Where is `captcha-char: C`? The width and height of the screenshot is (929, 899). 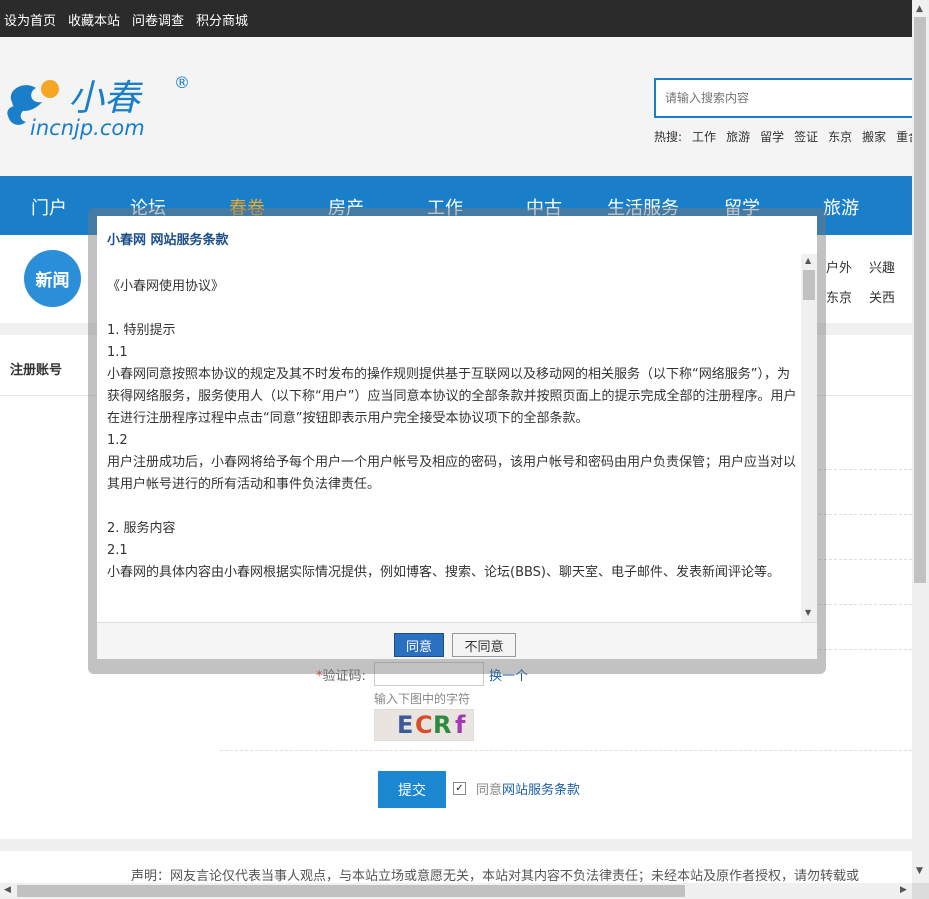
captcha-char: C is located at coordinates (424, 725).